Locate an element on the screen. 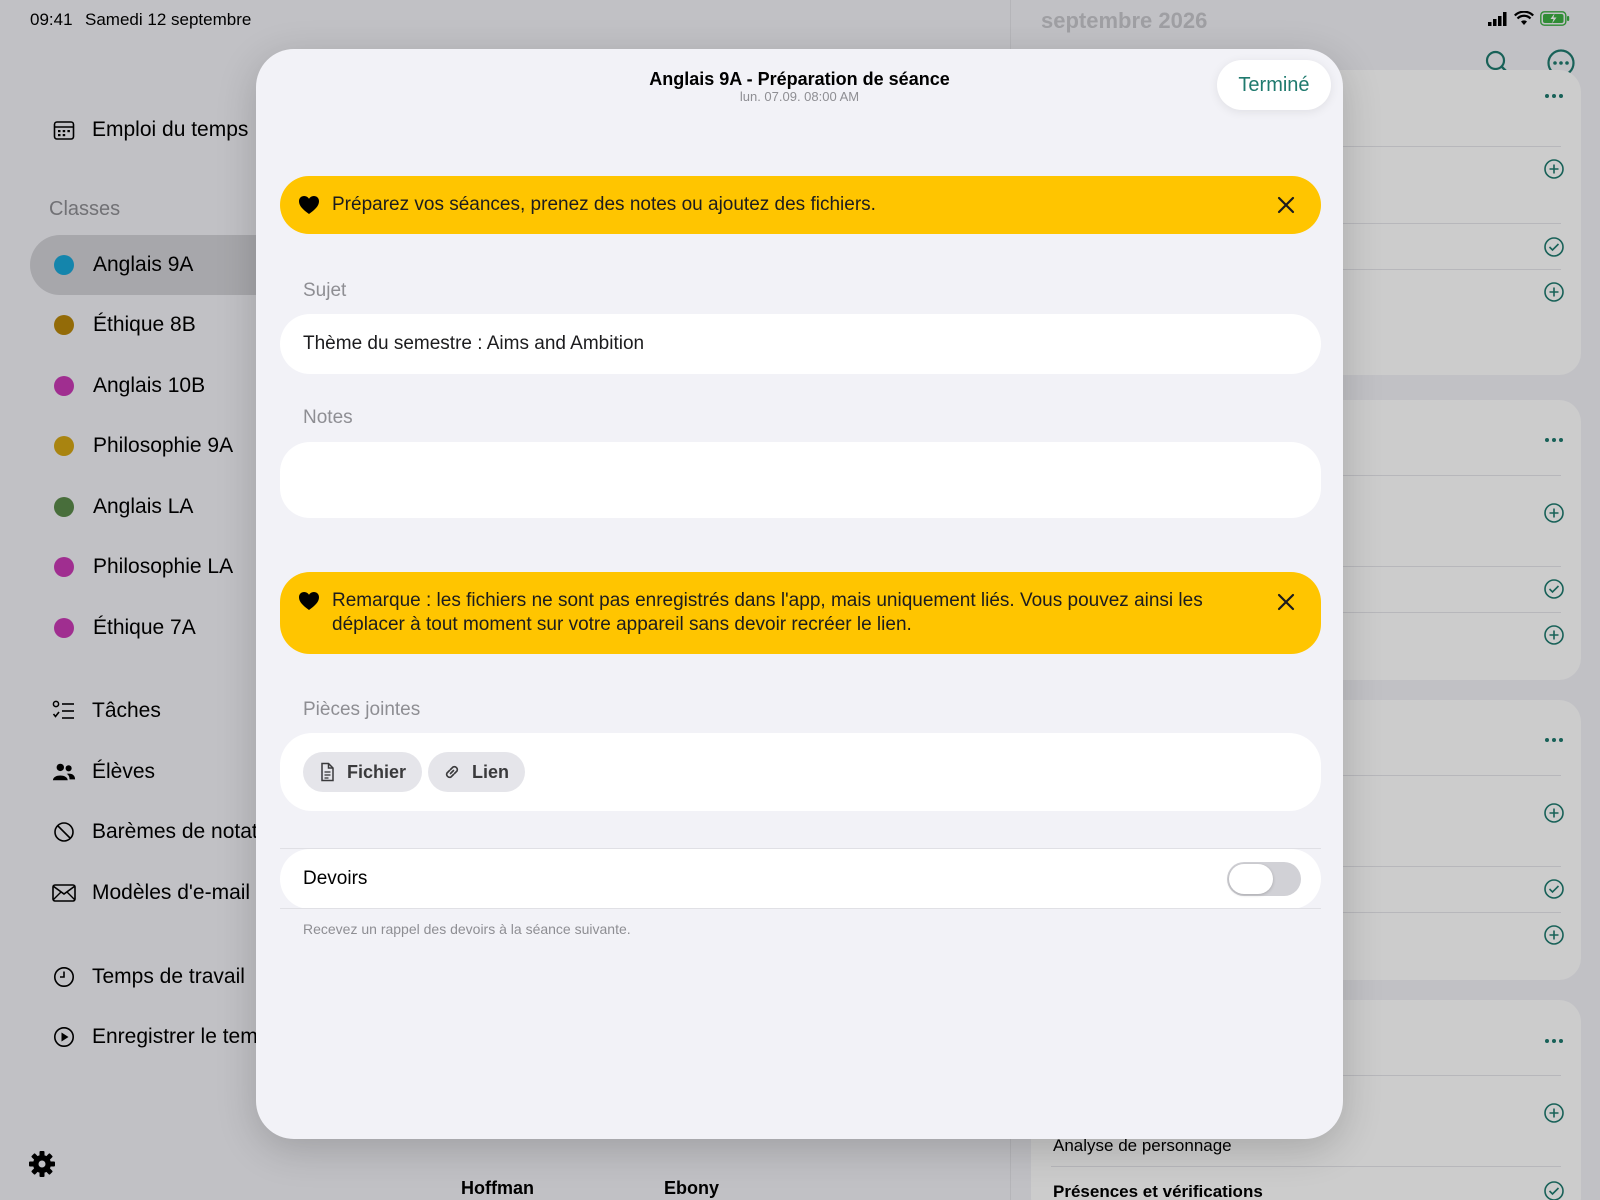 Image resolution: width=1600 pixels, height=1200 pixels. link-icon is located at coordinates (452, 772).